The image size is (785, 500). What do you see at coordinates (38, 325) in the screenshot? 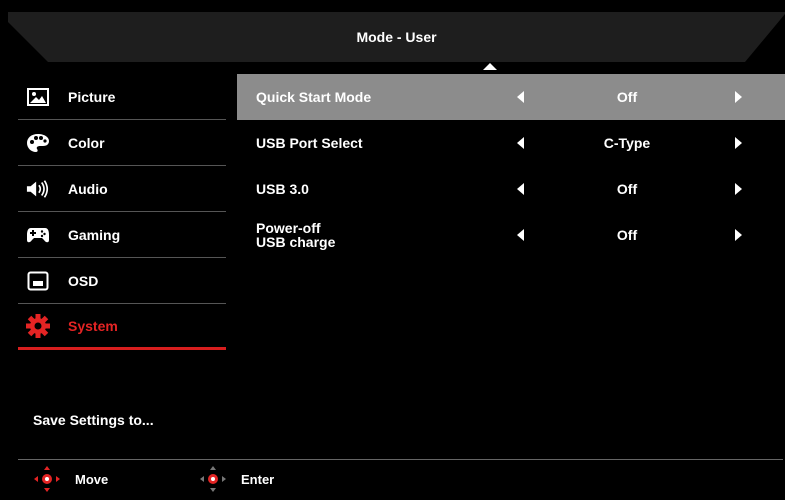
I see `gear-icon` at bounding box center [38, 325].